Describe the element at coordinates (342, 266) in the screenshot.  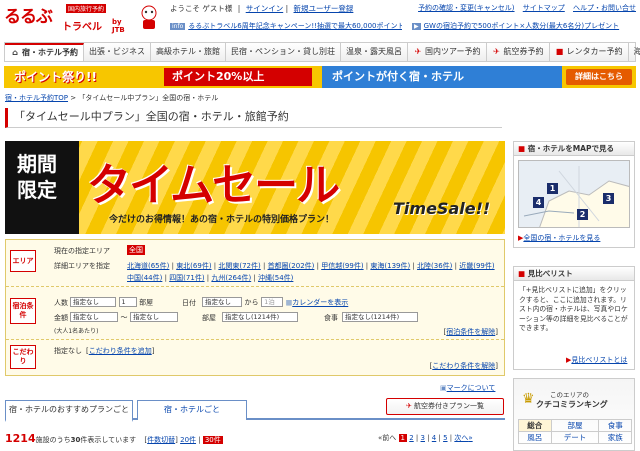
I see `area-koshinetsu: 甲信越(99件)` at that location.